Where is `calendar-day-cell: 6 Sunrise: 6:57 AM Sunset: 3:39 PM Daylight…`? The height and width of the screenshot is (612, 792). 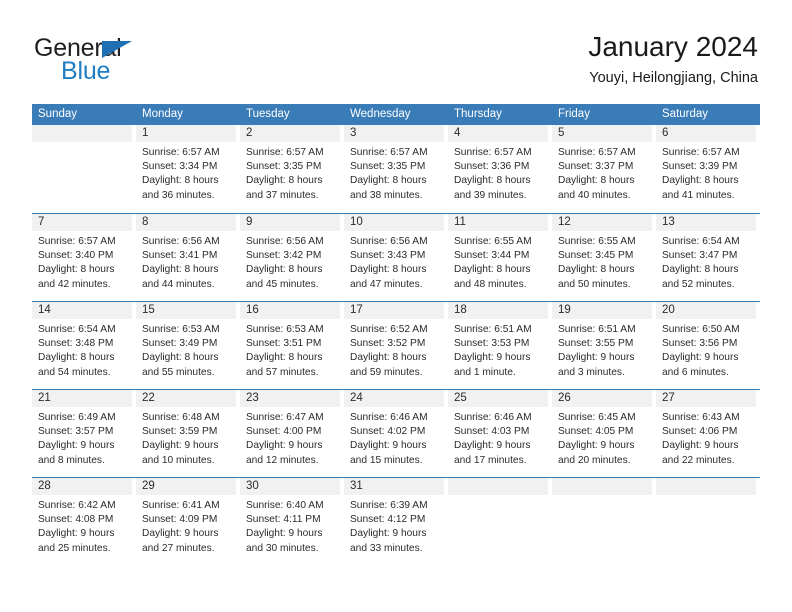 calendar-day-cell: 6 Sunrise: 6:57 AM Sunset: 3:39 PM Daylight… is located at coordinates (708, 169).